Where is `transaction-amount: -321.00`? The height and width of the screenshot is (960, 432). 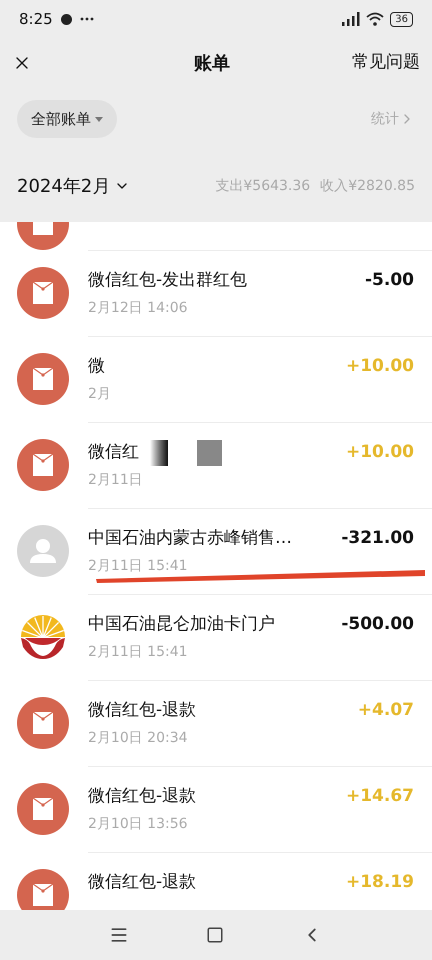
transaction-amount: -321.00 is located at coordinates (377, 538).